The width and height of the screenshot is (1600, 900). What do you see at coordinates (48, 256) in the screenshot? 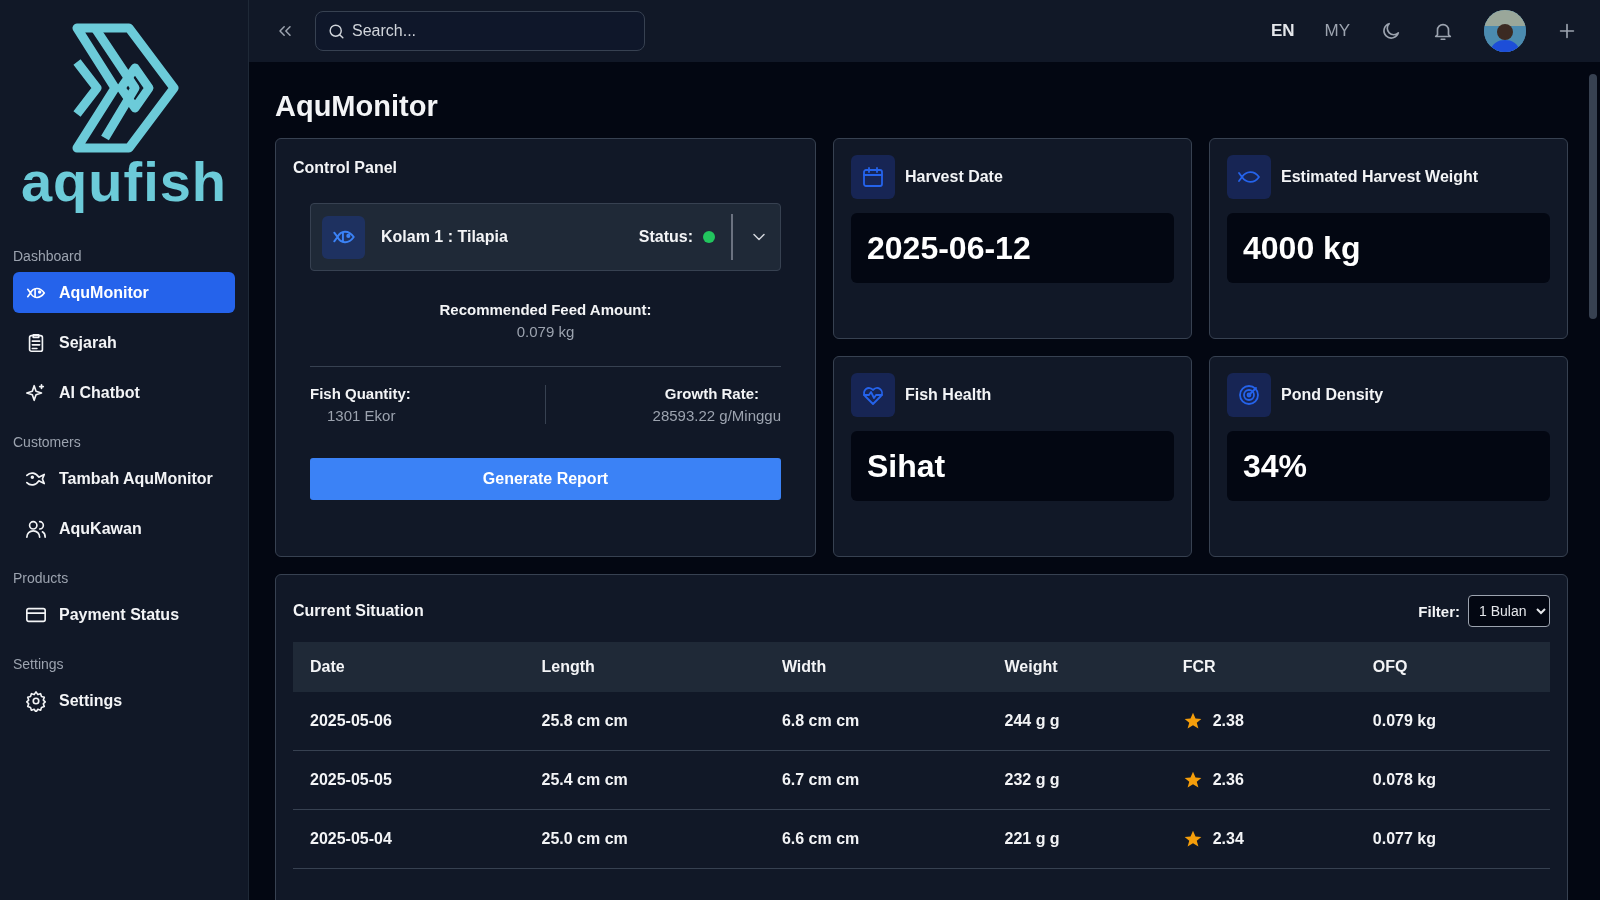
I see `section-heading: Dashboard` at bounding box center [48, 256].